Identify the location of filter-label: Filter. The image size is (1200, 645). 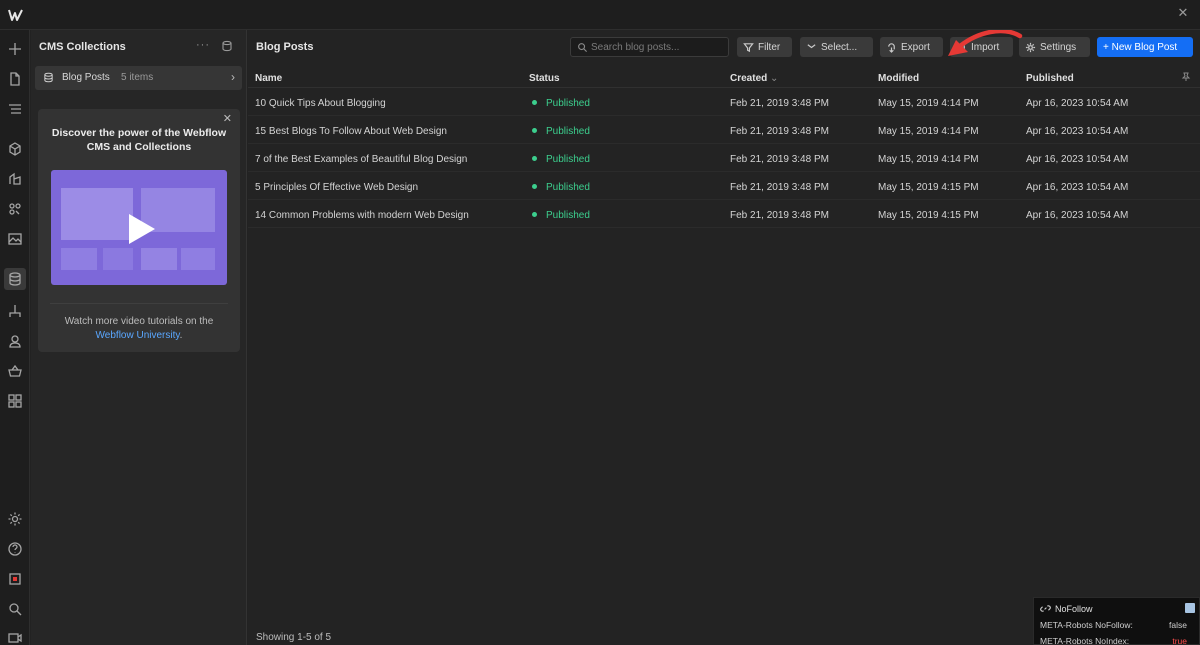
(769, 47).